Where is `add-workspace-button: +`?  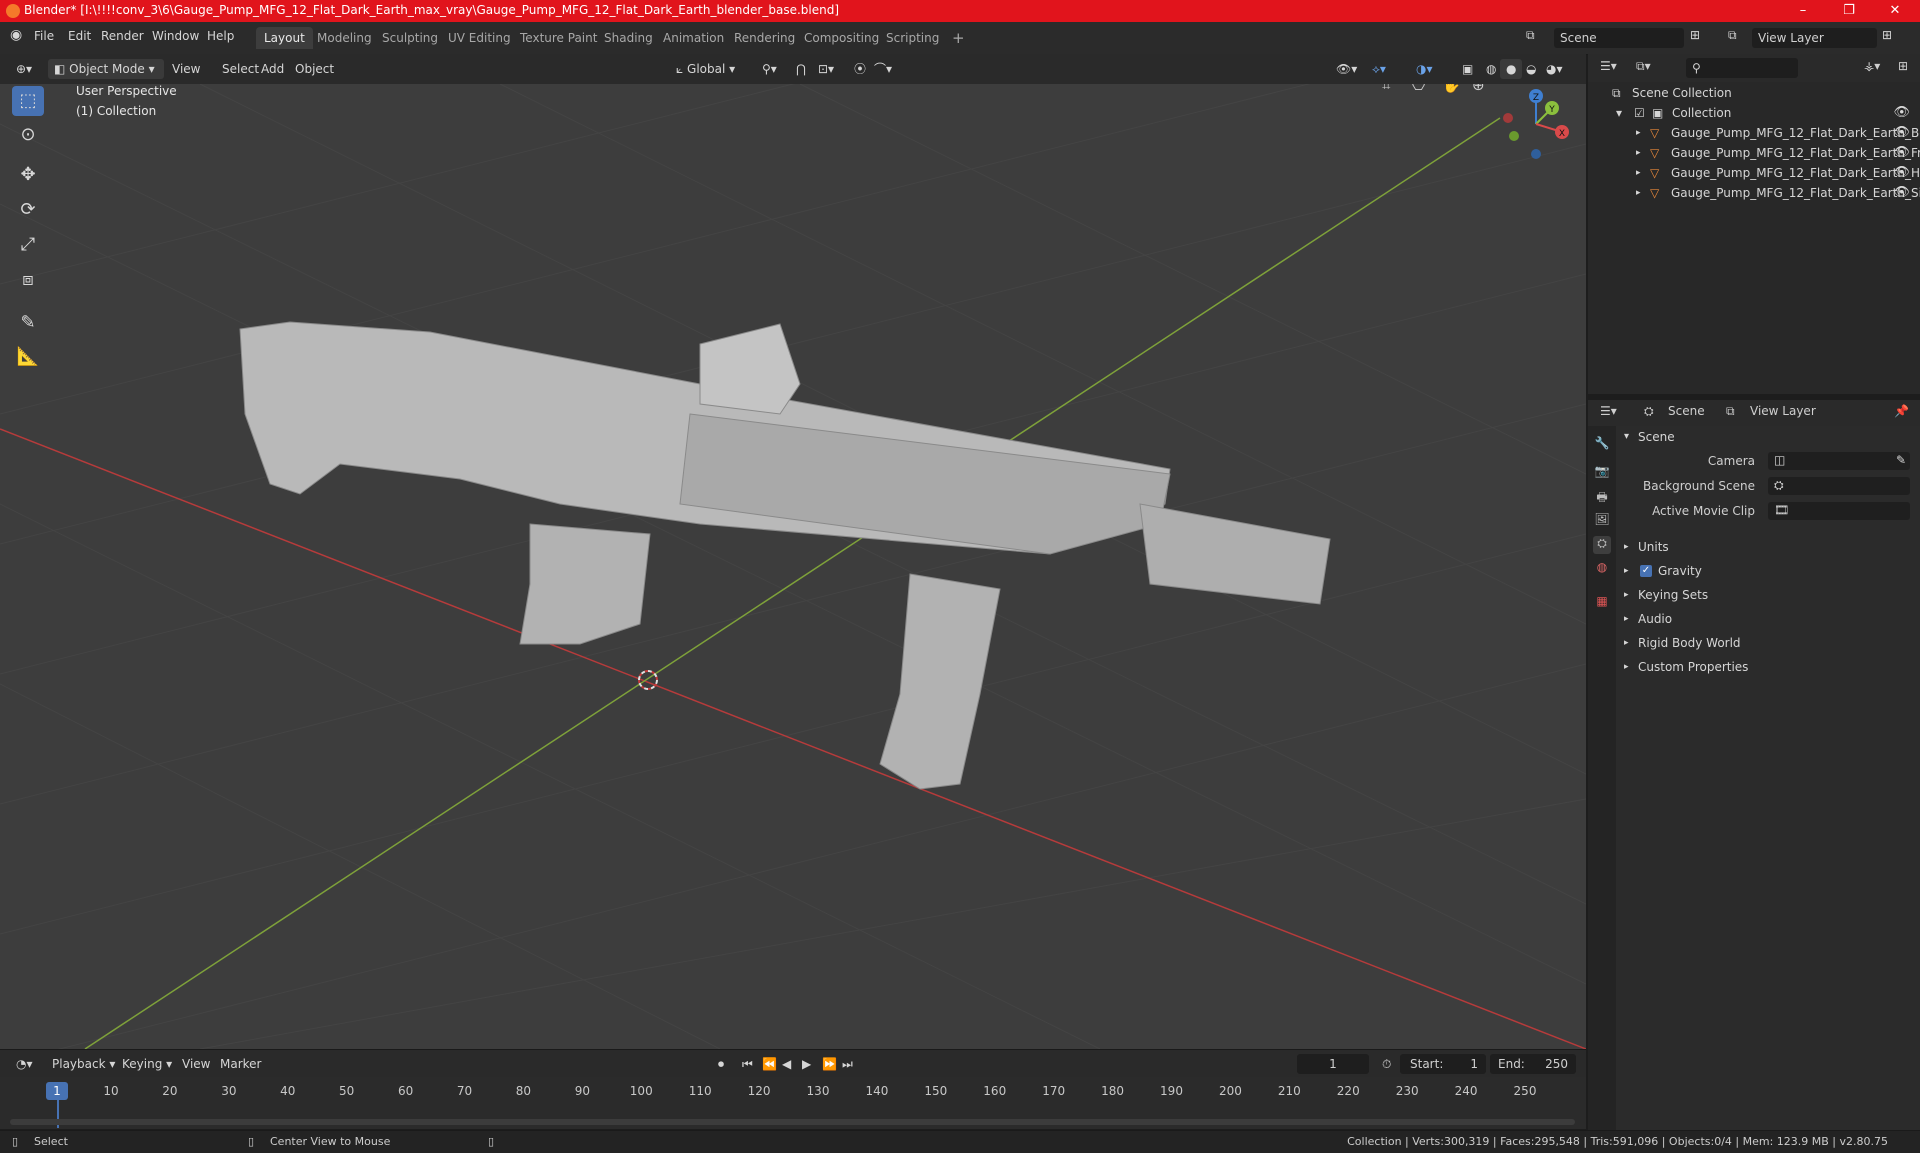
add-workspace-button: + is located at coordinates (958, 38).